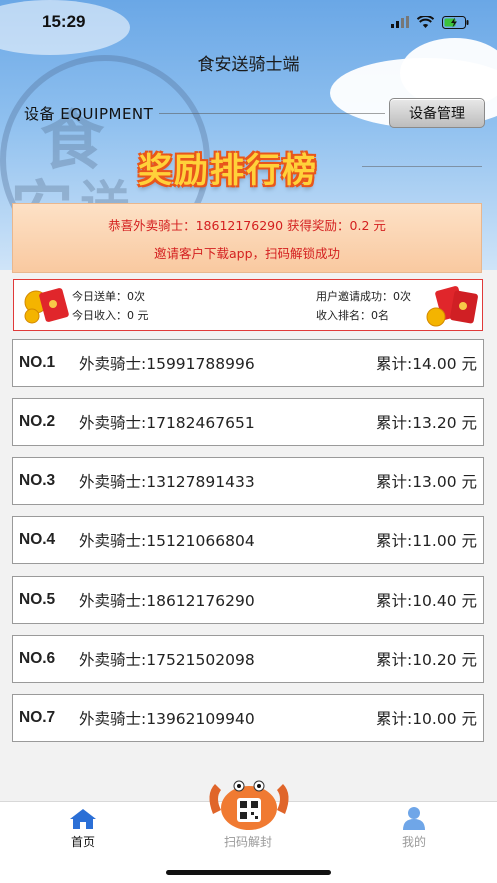 The height and width of the screenshot is (883, 497). I want to click on rank-number: NO.5, so click(37, 599).